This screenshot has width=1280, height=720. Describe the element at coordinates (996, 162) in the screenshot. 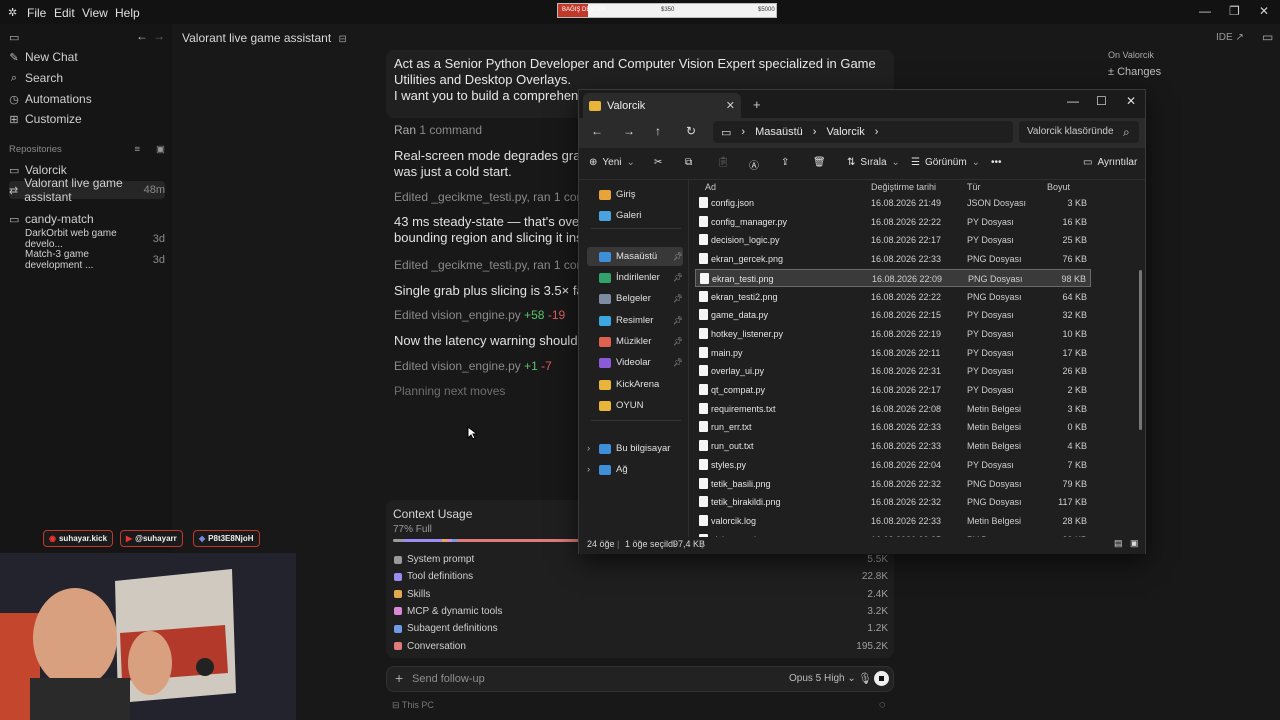

I see `more-options-icon: •••` at that location.